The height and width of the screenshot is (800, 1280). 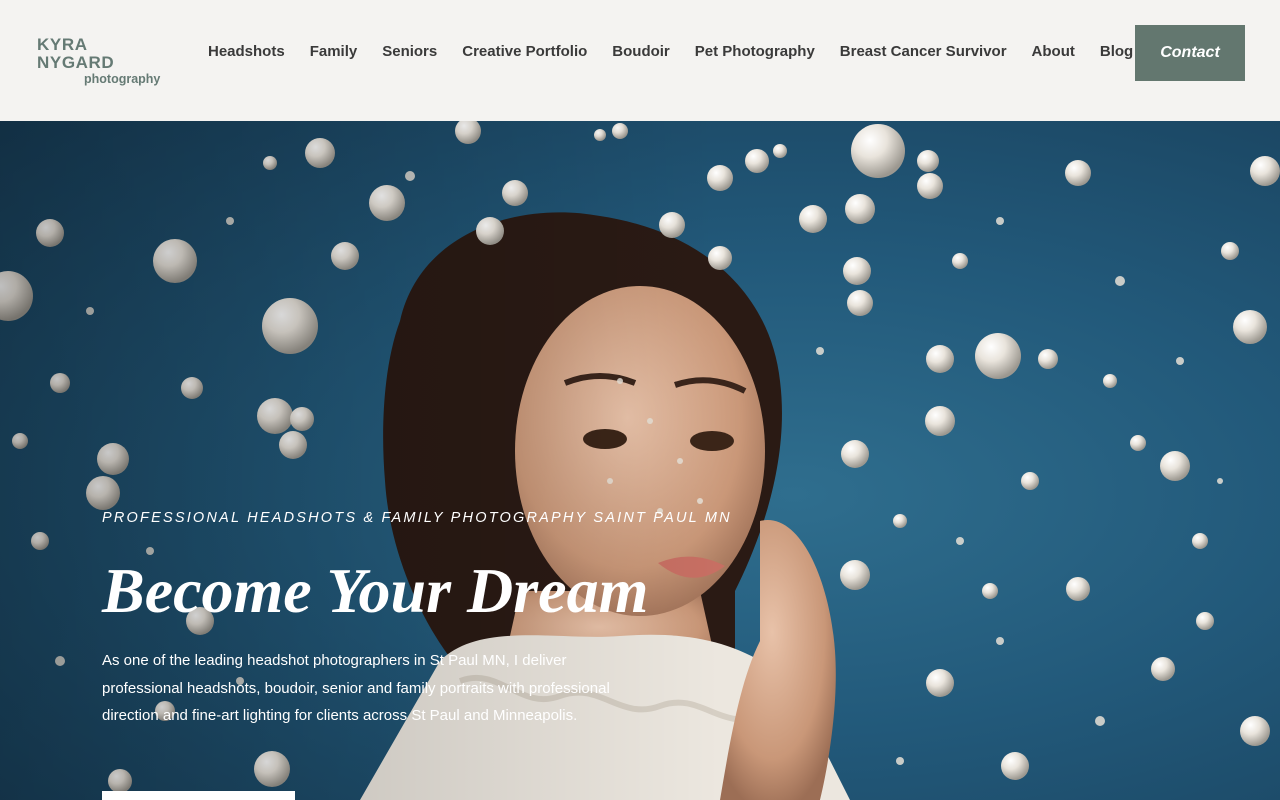 I want to click on nav-item-breast-cancer-survivor: Breast Cancer Survivor, so click(x=923, y=51).